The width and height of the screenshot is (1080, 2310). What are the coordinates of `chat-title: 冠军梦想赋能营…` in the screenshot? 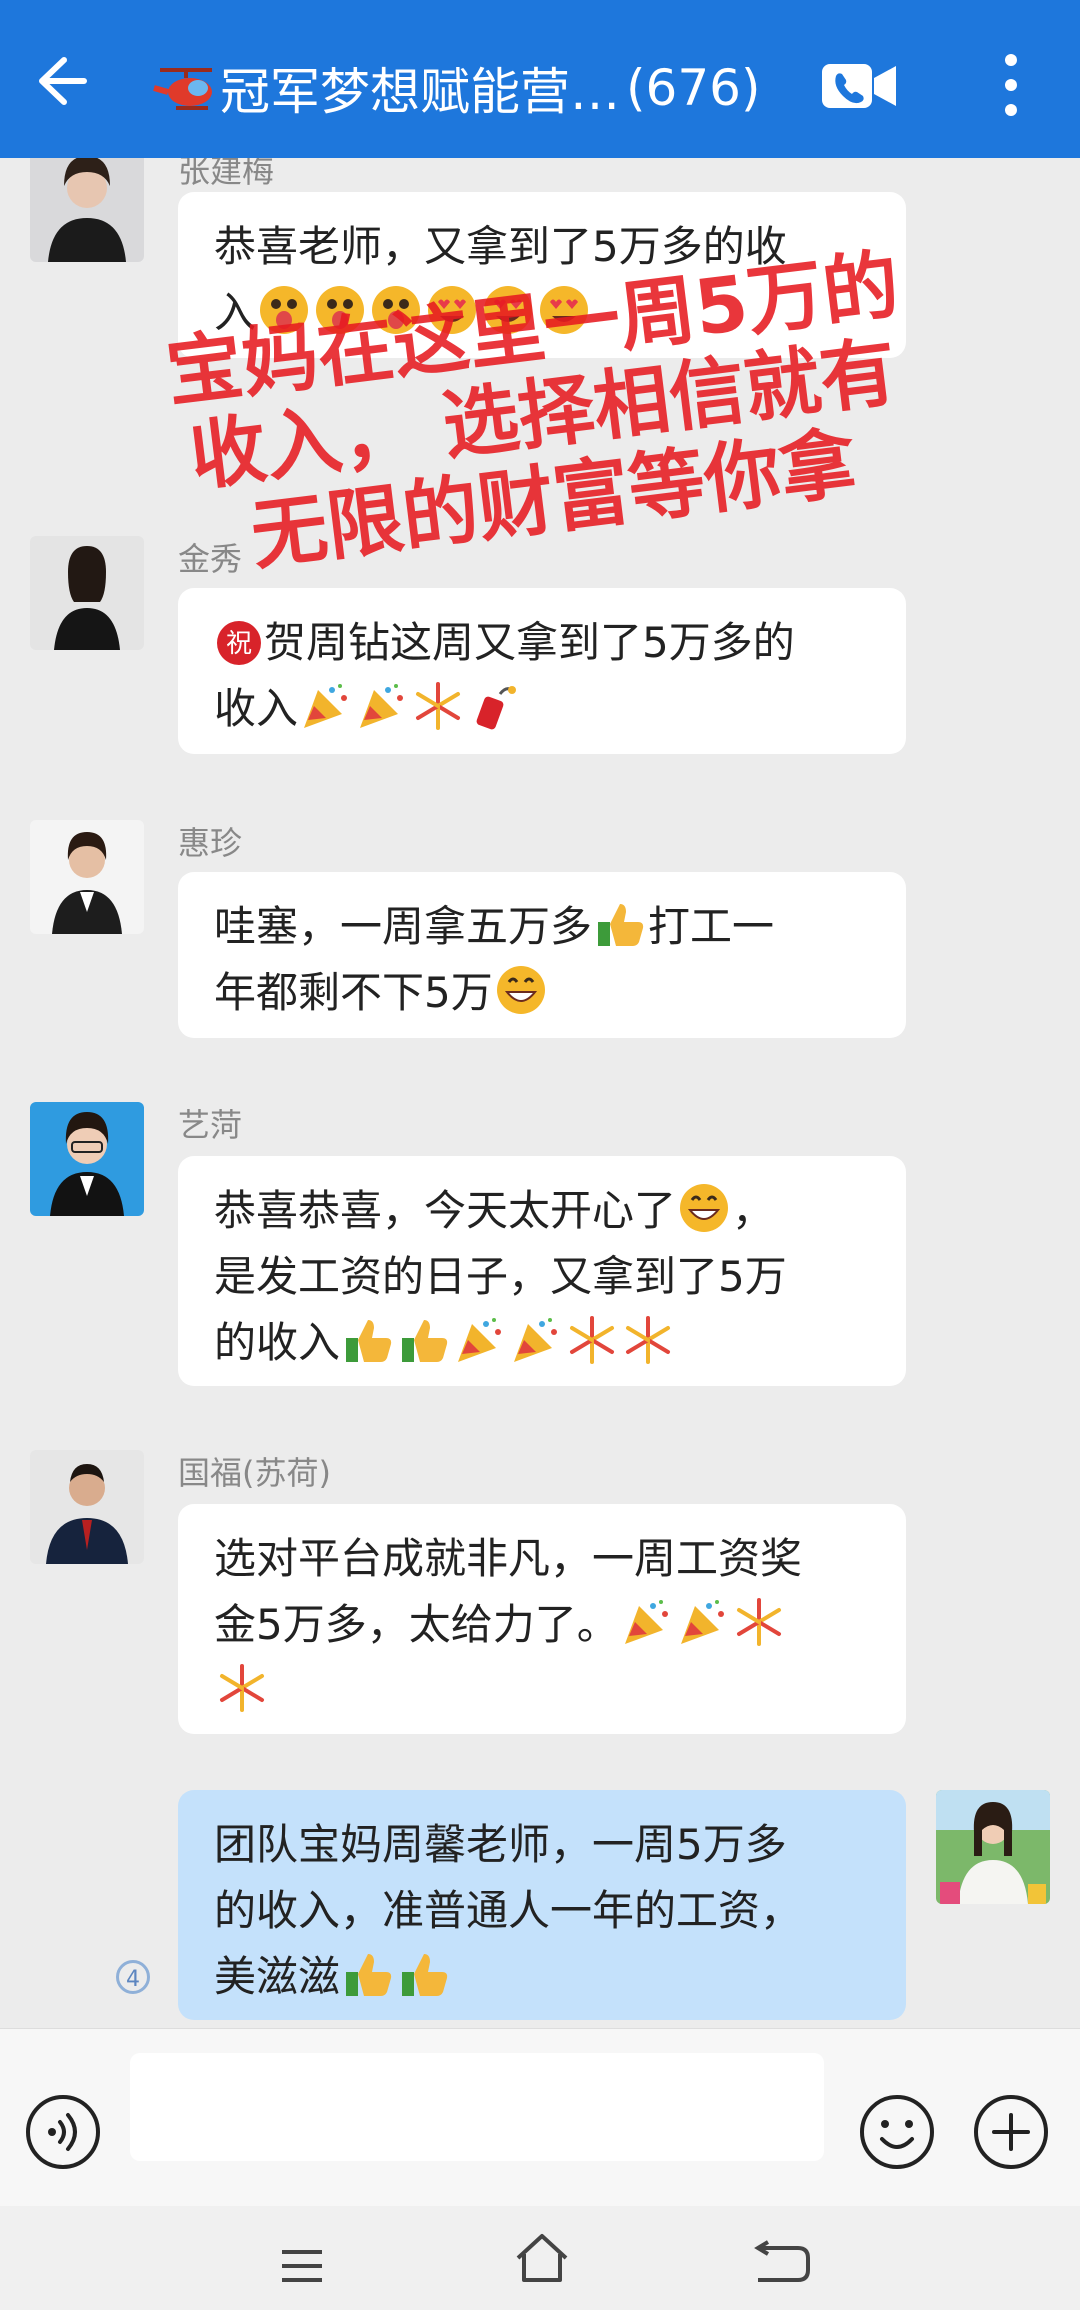 It's located at (420, 92).